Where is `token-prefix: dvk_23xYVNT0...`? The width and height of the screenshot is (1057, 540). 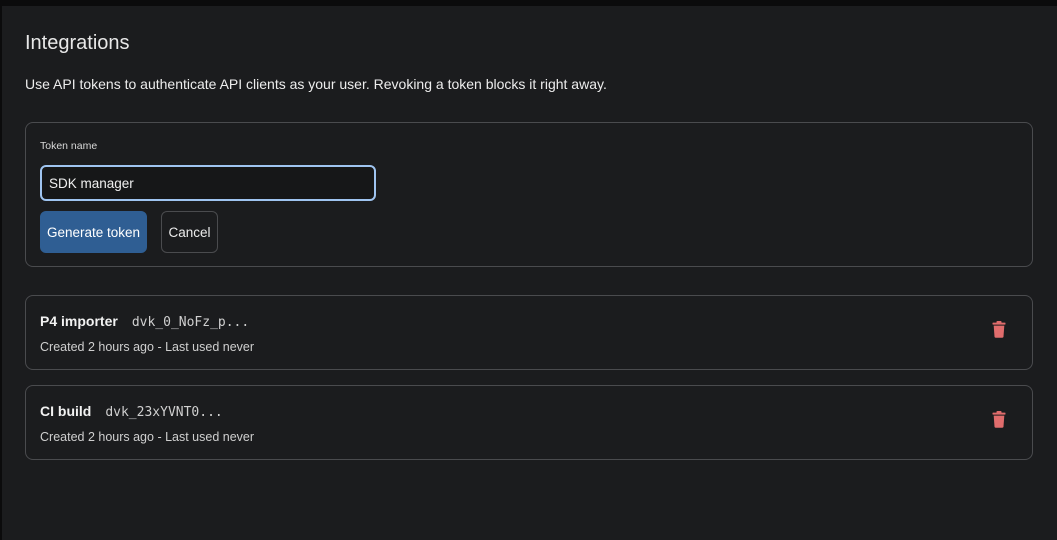
token-prefix: dvk_23xYVNT0... is located at coordinates (164, 412).